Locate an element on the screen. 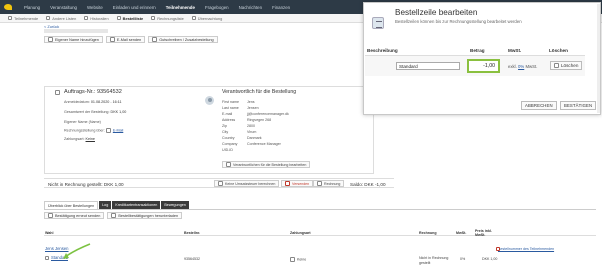 Image resolution: width=602 pixels, height=280 pixels. add-own-name-button: Eigener Name hinzufügen is located at coordinates (73, 39).